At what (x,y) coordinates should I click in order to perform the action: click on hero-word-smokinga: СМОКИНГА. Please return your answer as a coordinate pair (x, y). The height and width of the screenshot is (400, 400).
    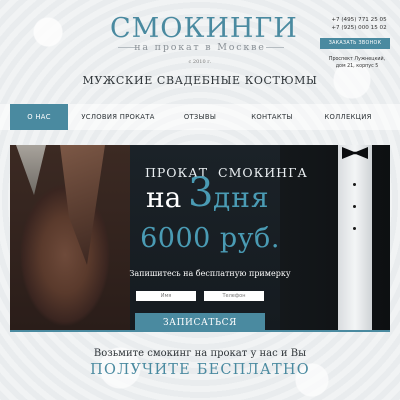
    Looking at the image, I should click on (263, 172).